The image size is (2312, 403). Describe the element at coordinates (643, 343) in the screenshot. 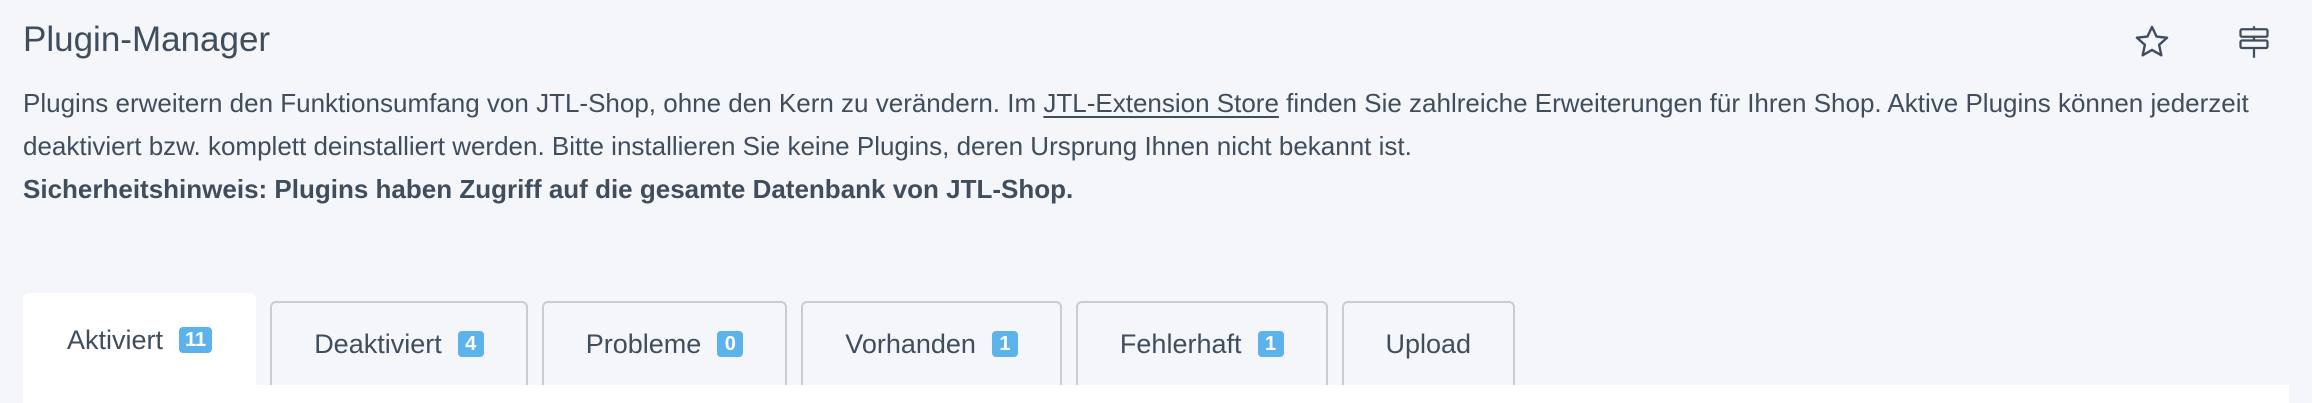

I see `tab-label: Probleme` at that location.